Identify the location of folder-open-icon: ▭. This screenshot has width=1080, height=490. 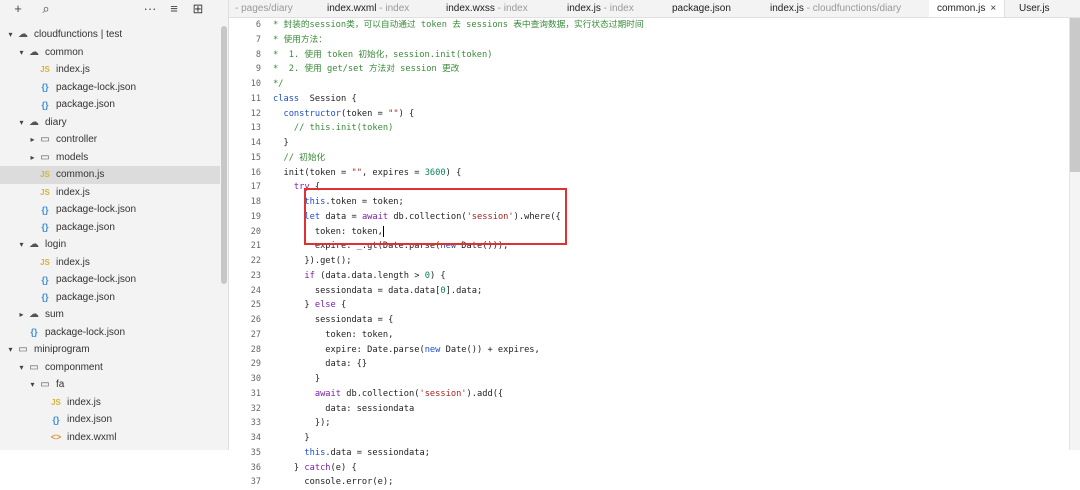
(45, 385).